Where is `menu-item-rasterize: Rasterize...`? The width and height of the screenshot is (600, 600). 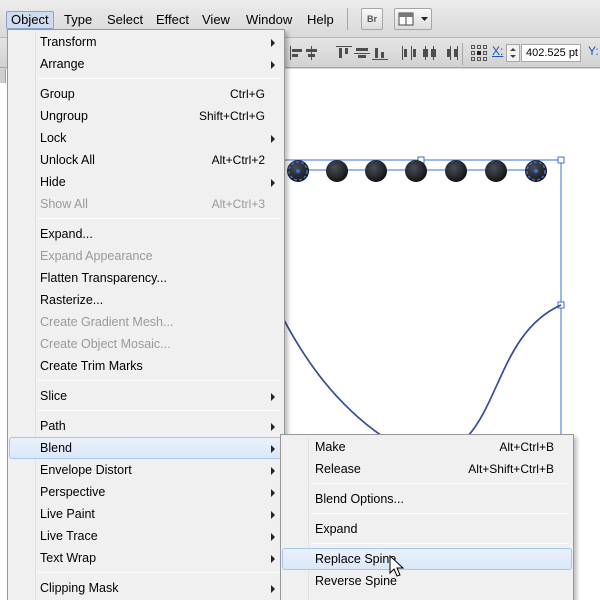
menu-item-rasterize: Rasterize... is located at coordinates (146, 300).